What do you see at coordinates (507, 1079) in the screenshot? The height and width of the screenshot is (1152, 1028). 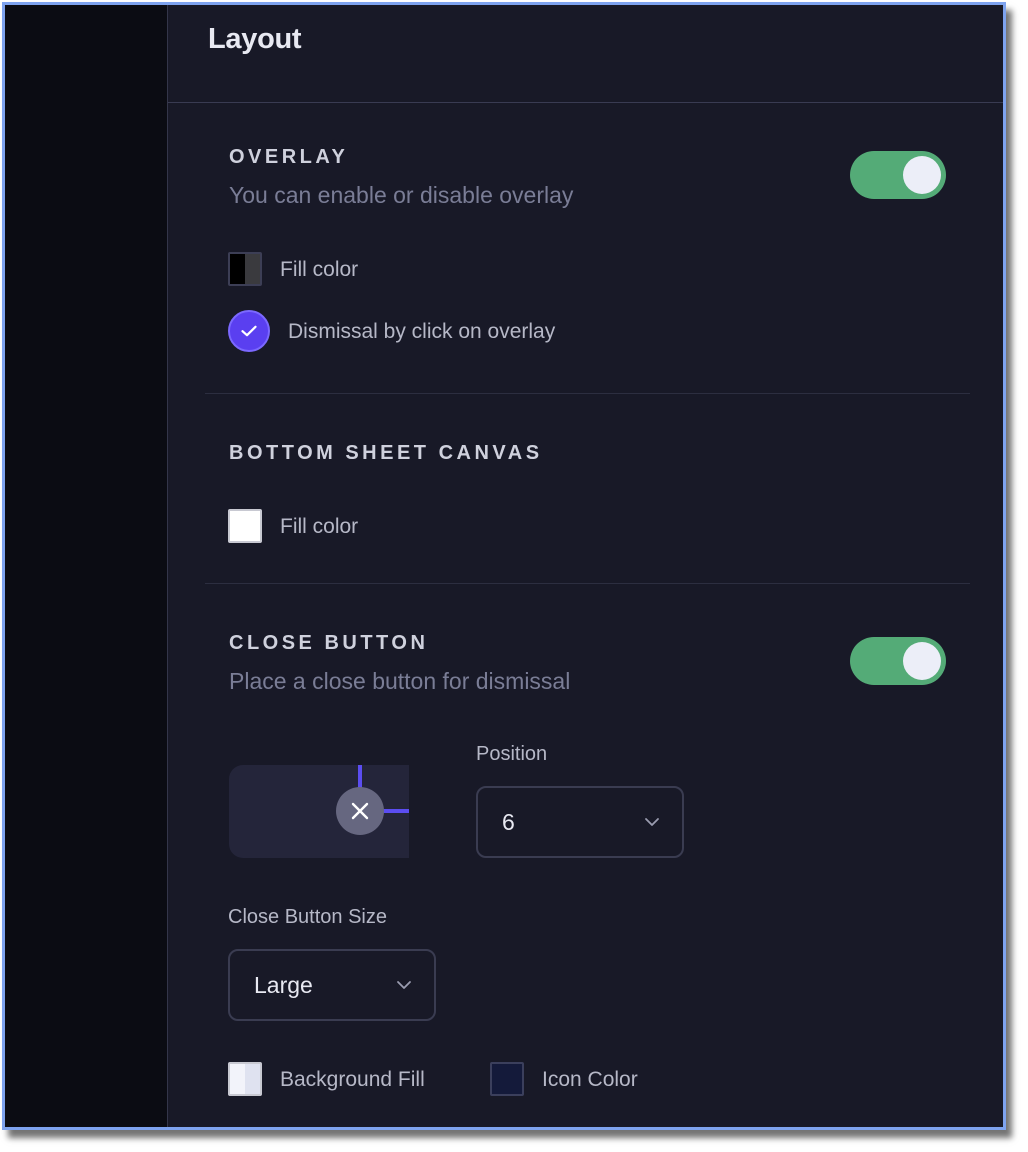 I see `icon-color-swatch` at bounding box center [507, 1079].